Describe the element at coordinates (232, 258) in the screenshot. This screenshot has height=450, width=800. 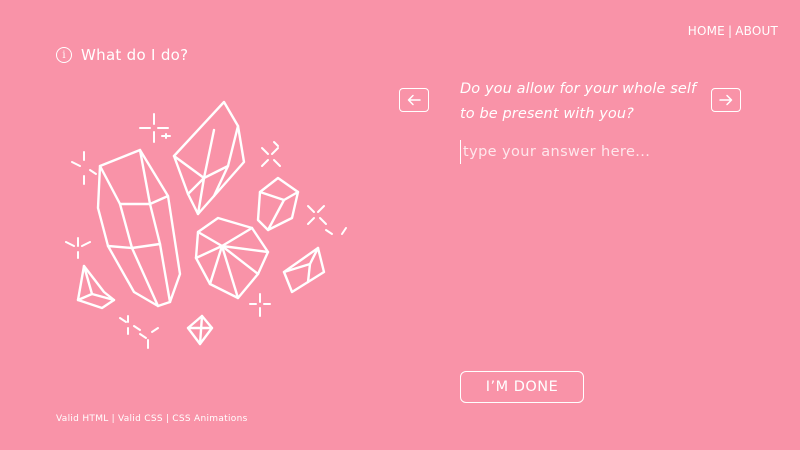
I see `crystal-gem` at that location.